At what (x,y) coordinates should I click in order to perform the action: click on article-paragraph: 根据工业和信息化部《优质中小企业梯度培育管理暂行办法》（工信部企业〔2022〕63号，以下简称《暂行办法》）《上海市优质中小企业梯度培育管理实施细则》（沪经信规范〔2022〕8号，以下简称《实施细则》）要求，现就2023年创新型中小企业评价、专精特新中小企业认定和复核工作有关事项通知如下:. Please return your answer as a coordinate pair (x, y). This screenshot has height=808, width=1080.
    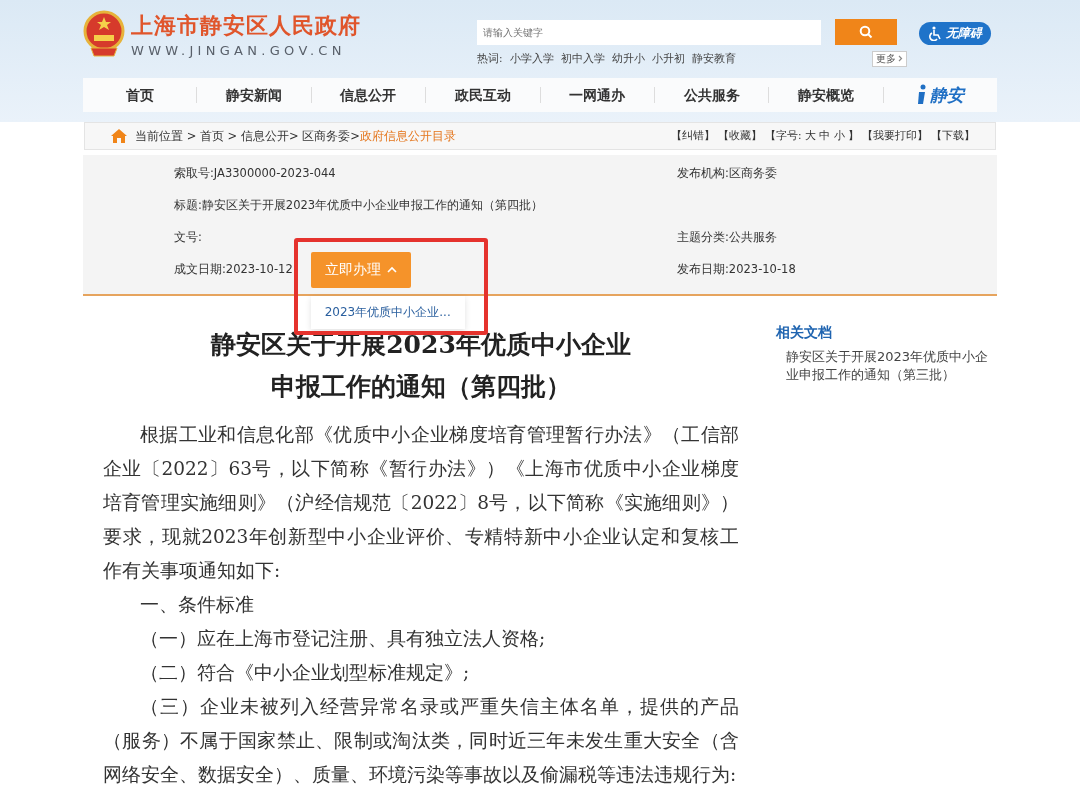
    Looking at the image, I should click on (421, 503).